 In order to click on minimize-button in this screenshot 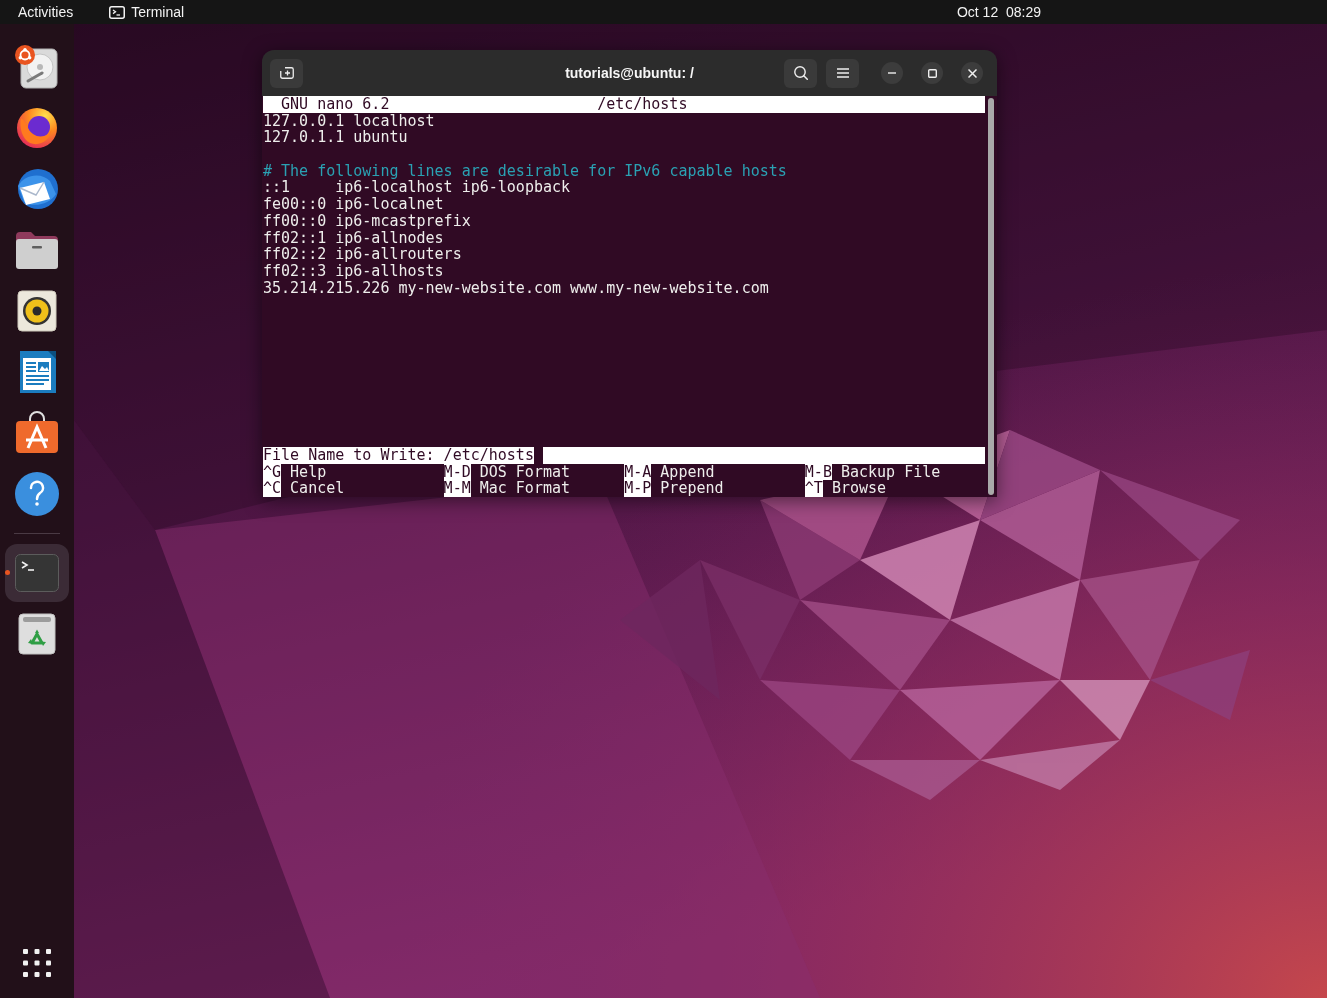, I will do `click(892, 73)`.